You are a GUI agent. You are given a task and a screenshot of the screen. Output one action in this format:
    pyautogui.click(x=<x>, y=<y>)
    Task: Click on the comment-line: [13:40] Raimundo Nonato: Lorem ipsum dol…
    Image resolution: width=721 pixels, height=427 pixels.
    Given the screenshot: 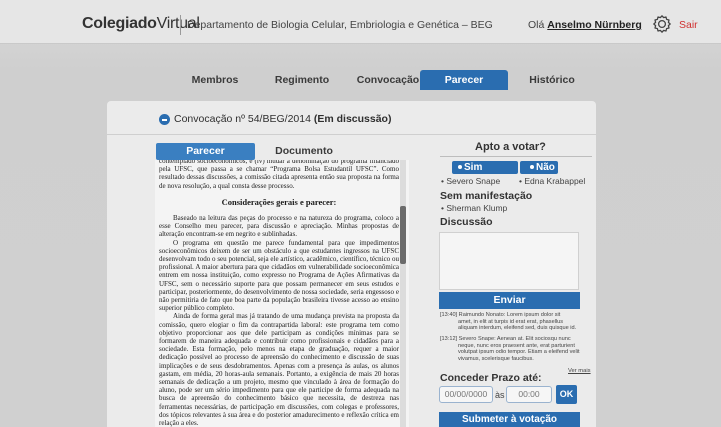 What is the action you would take?
    pyautogui.click(x=500, y=315)
    